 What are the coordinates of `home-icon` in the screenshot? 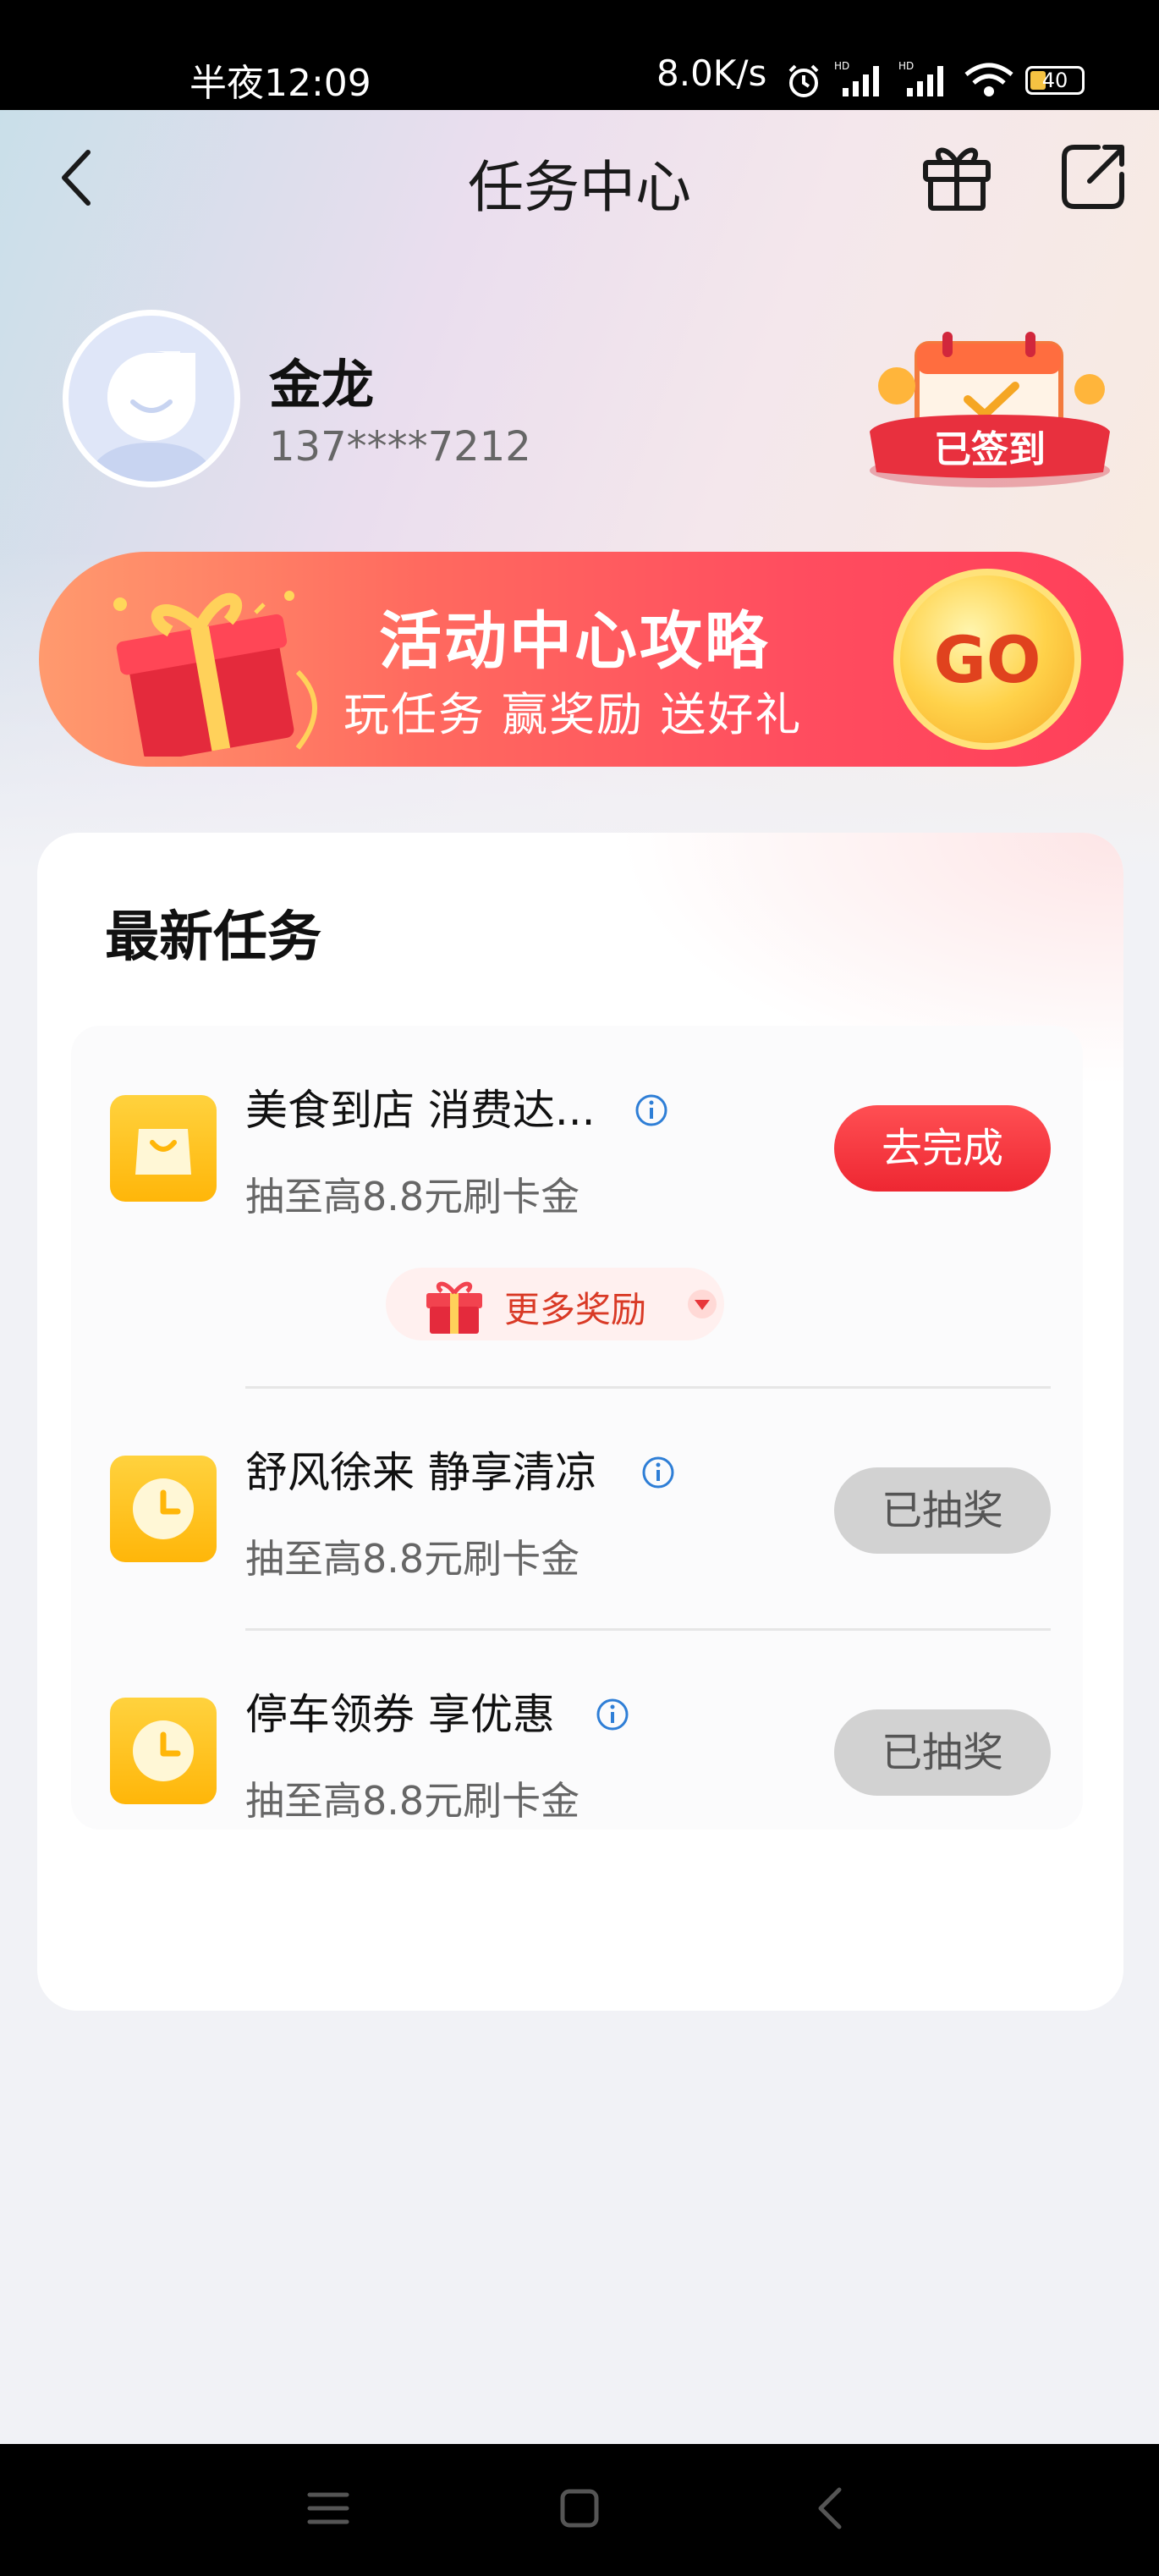 It's located at (579, 2508).